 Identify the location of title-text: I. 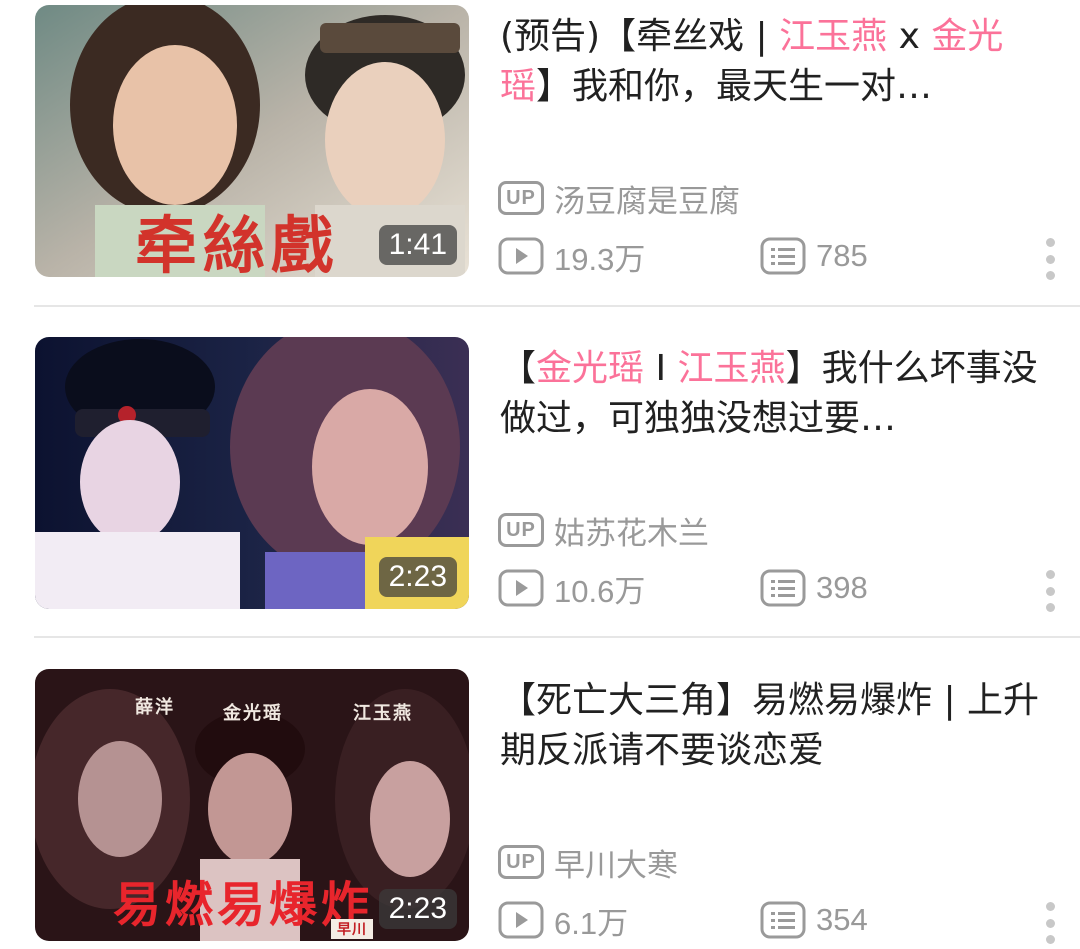
(661, 368).